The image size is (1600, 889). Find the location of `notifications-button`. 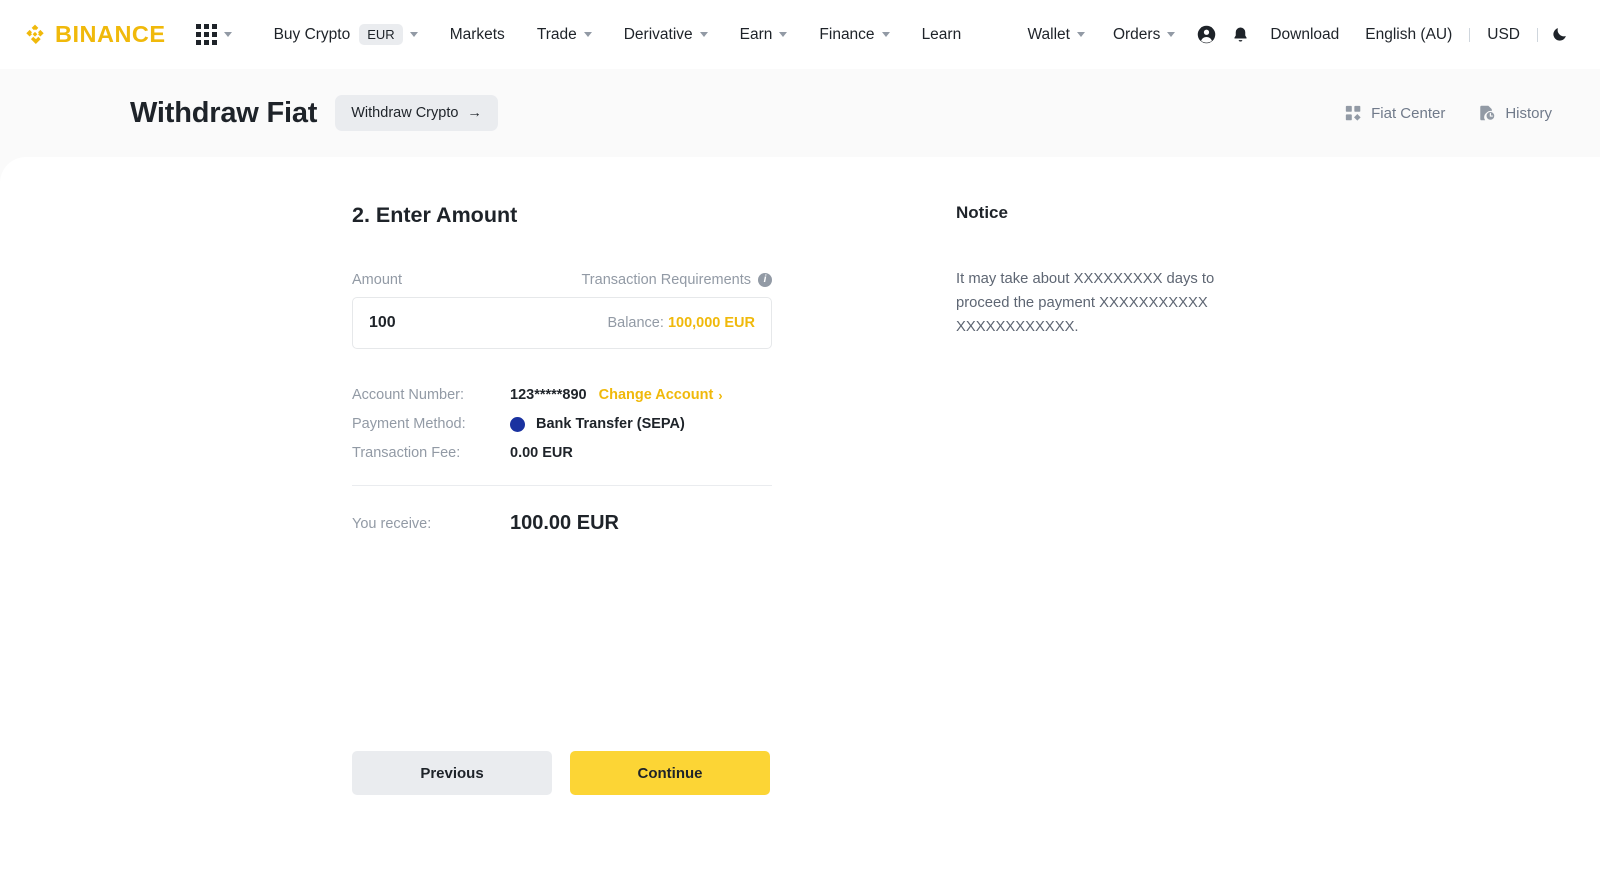

notifications-button is located at coordinates (1240, 34).